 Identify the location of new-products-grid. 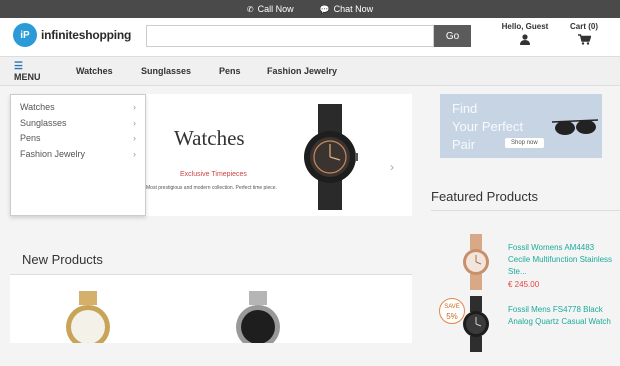
(211, 309).